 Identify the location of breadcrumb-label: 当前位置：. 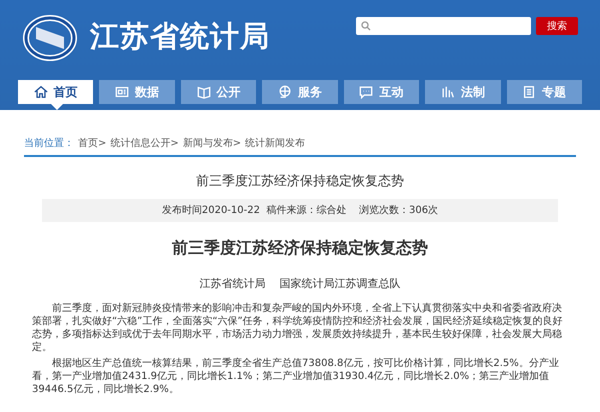
(49, 143).